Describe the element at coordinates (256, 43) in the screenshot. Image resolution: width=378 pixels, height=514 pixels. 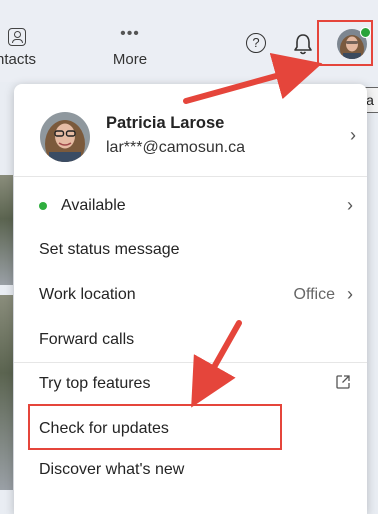
I see `help-icon: ?` at that location.